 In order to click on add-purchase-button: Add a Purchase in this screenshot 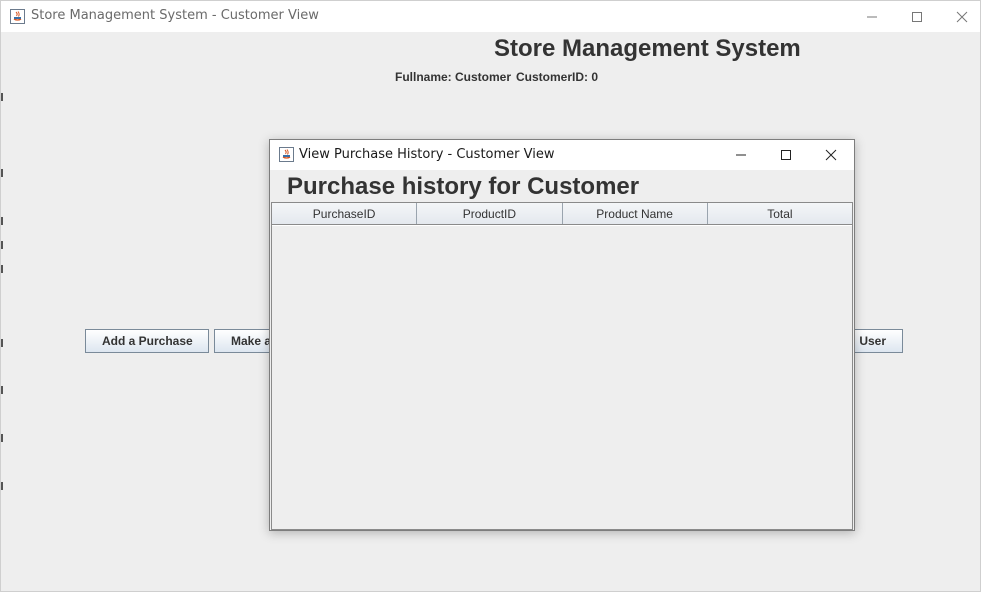, I will do `click(147, 341)`.